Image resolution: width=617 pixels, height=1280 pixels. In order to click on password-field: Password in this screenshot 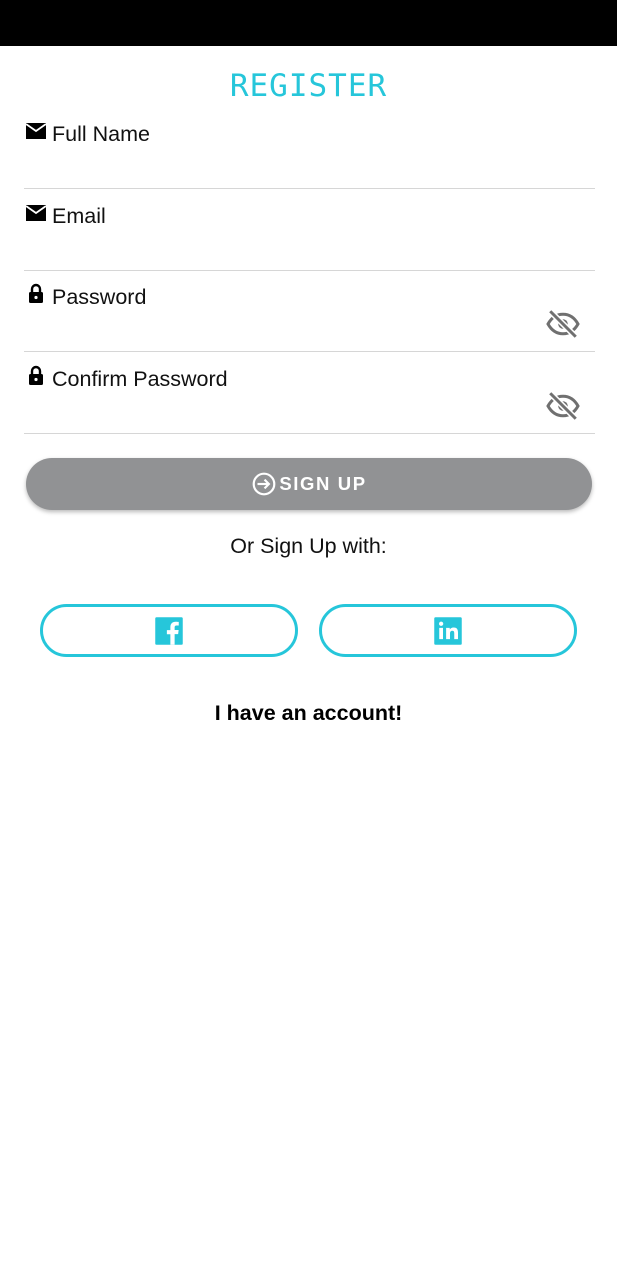, I will do `click(309, 311)`.